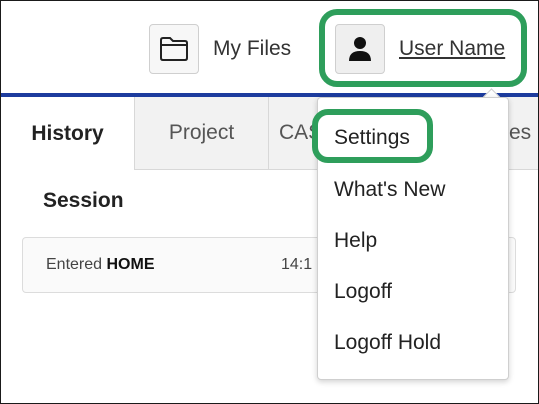  I want to click on tab-history: History, so click(68, 133).